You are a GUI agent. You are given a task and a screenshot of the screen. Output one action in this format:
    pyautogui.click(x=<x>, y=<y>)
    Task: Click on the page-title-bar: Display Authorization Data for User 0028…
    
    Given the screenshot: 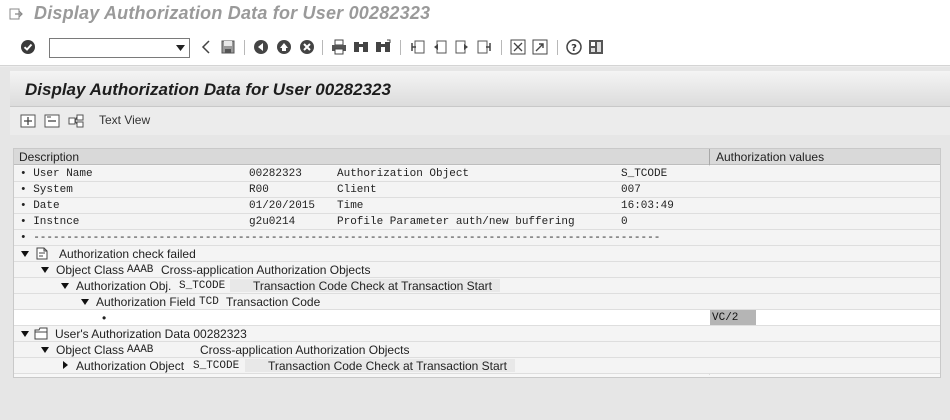 What is the action you would take?
    pyautogui.click(x=480, y=89)
    